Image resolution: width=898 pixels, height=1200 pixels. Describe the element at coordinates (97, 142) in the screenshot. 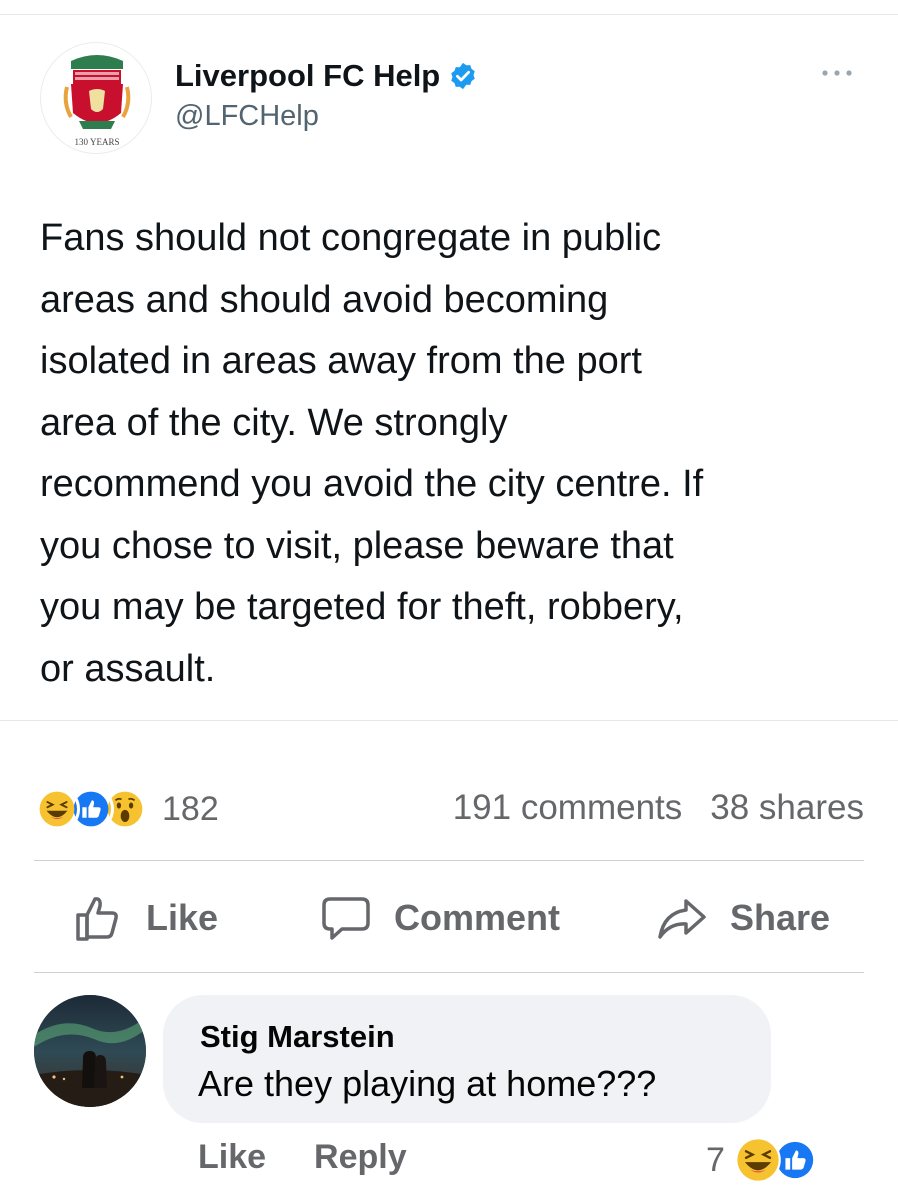

I see `crest-anniversary-text: 130 YEARS` at that location.